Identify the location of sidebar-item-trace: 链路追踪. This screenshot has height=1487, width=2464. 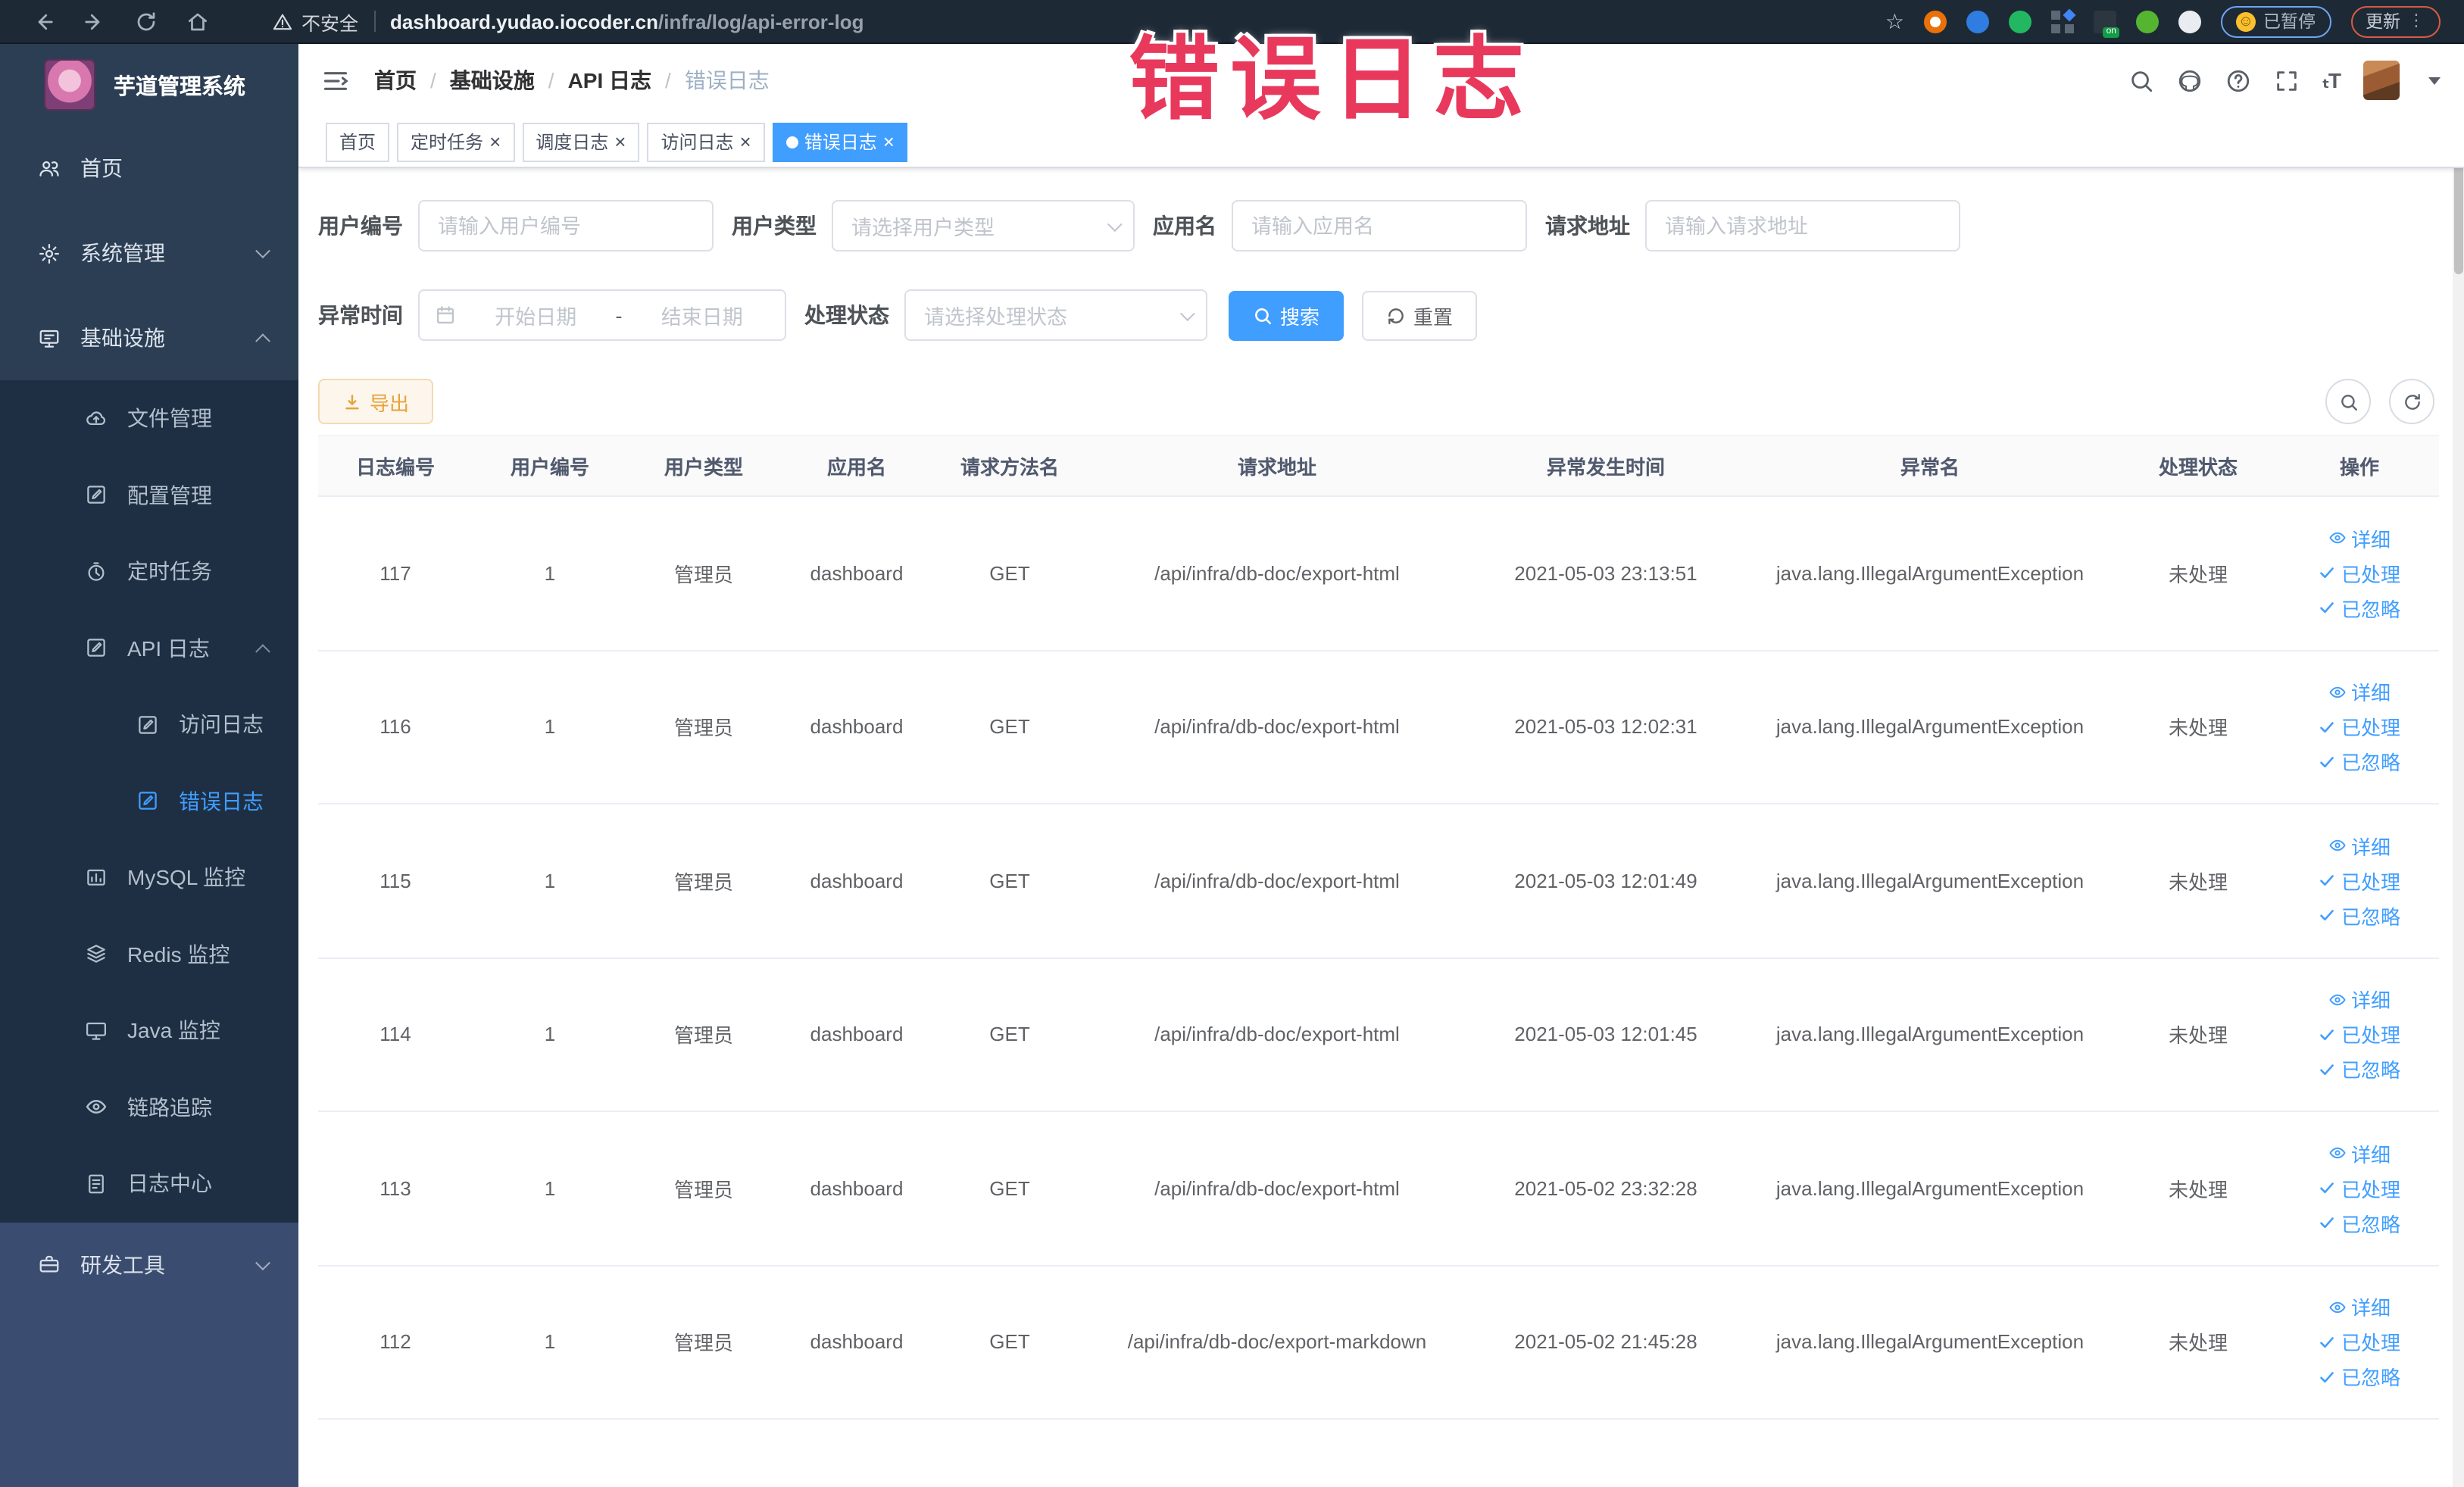
(149, 1107).